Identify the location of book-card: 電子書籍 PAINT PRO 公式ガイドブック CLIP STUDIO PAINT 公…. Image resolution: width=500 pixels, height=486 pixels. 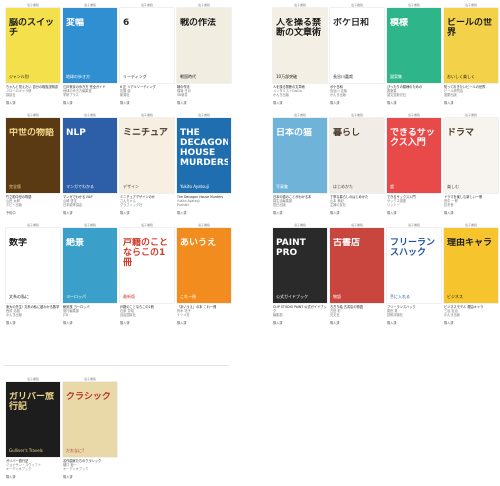
(300, 273).